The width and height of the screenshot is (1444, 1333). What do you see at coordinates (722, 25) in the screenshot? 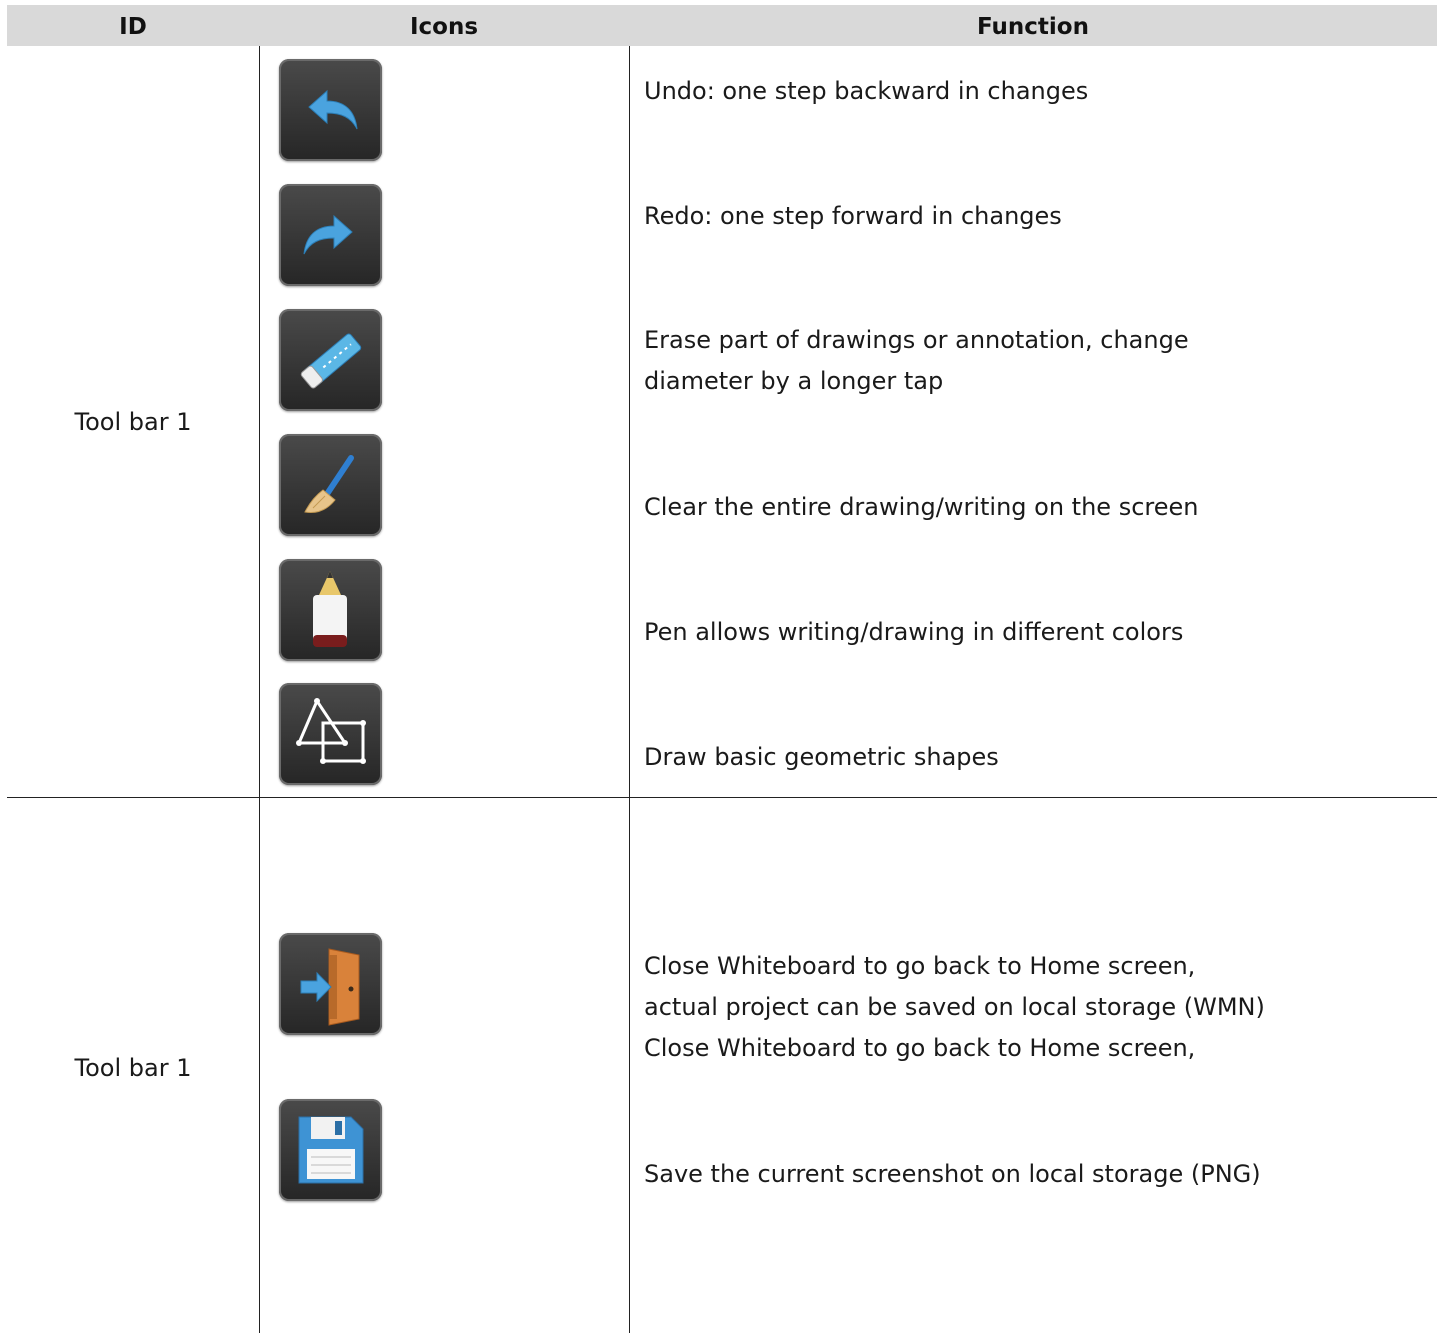
I see `table-header: ID Icons Function` at bounding box center [722, 25].